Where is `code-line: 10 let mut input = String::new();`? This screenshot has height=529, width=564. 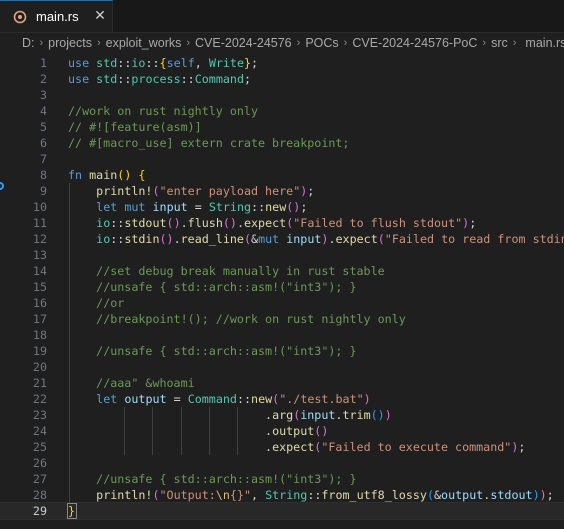 code-line: 10 let mut input = String::new(); is located at coordinates (282, 207).